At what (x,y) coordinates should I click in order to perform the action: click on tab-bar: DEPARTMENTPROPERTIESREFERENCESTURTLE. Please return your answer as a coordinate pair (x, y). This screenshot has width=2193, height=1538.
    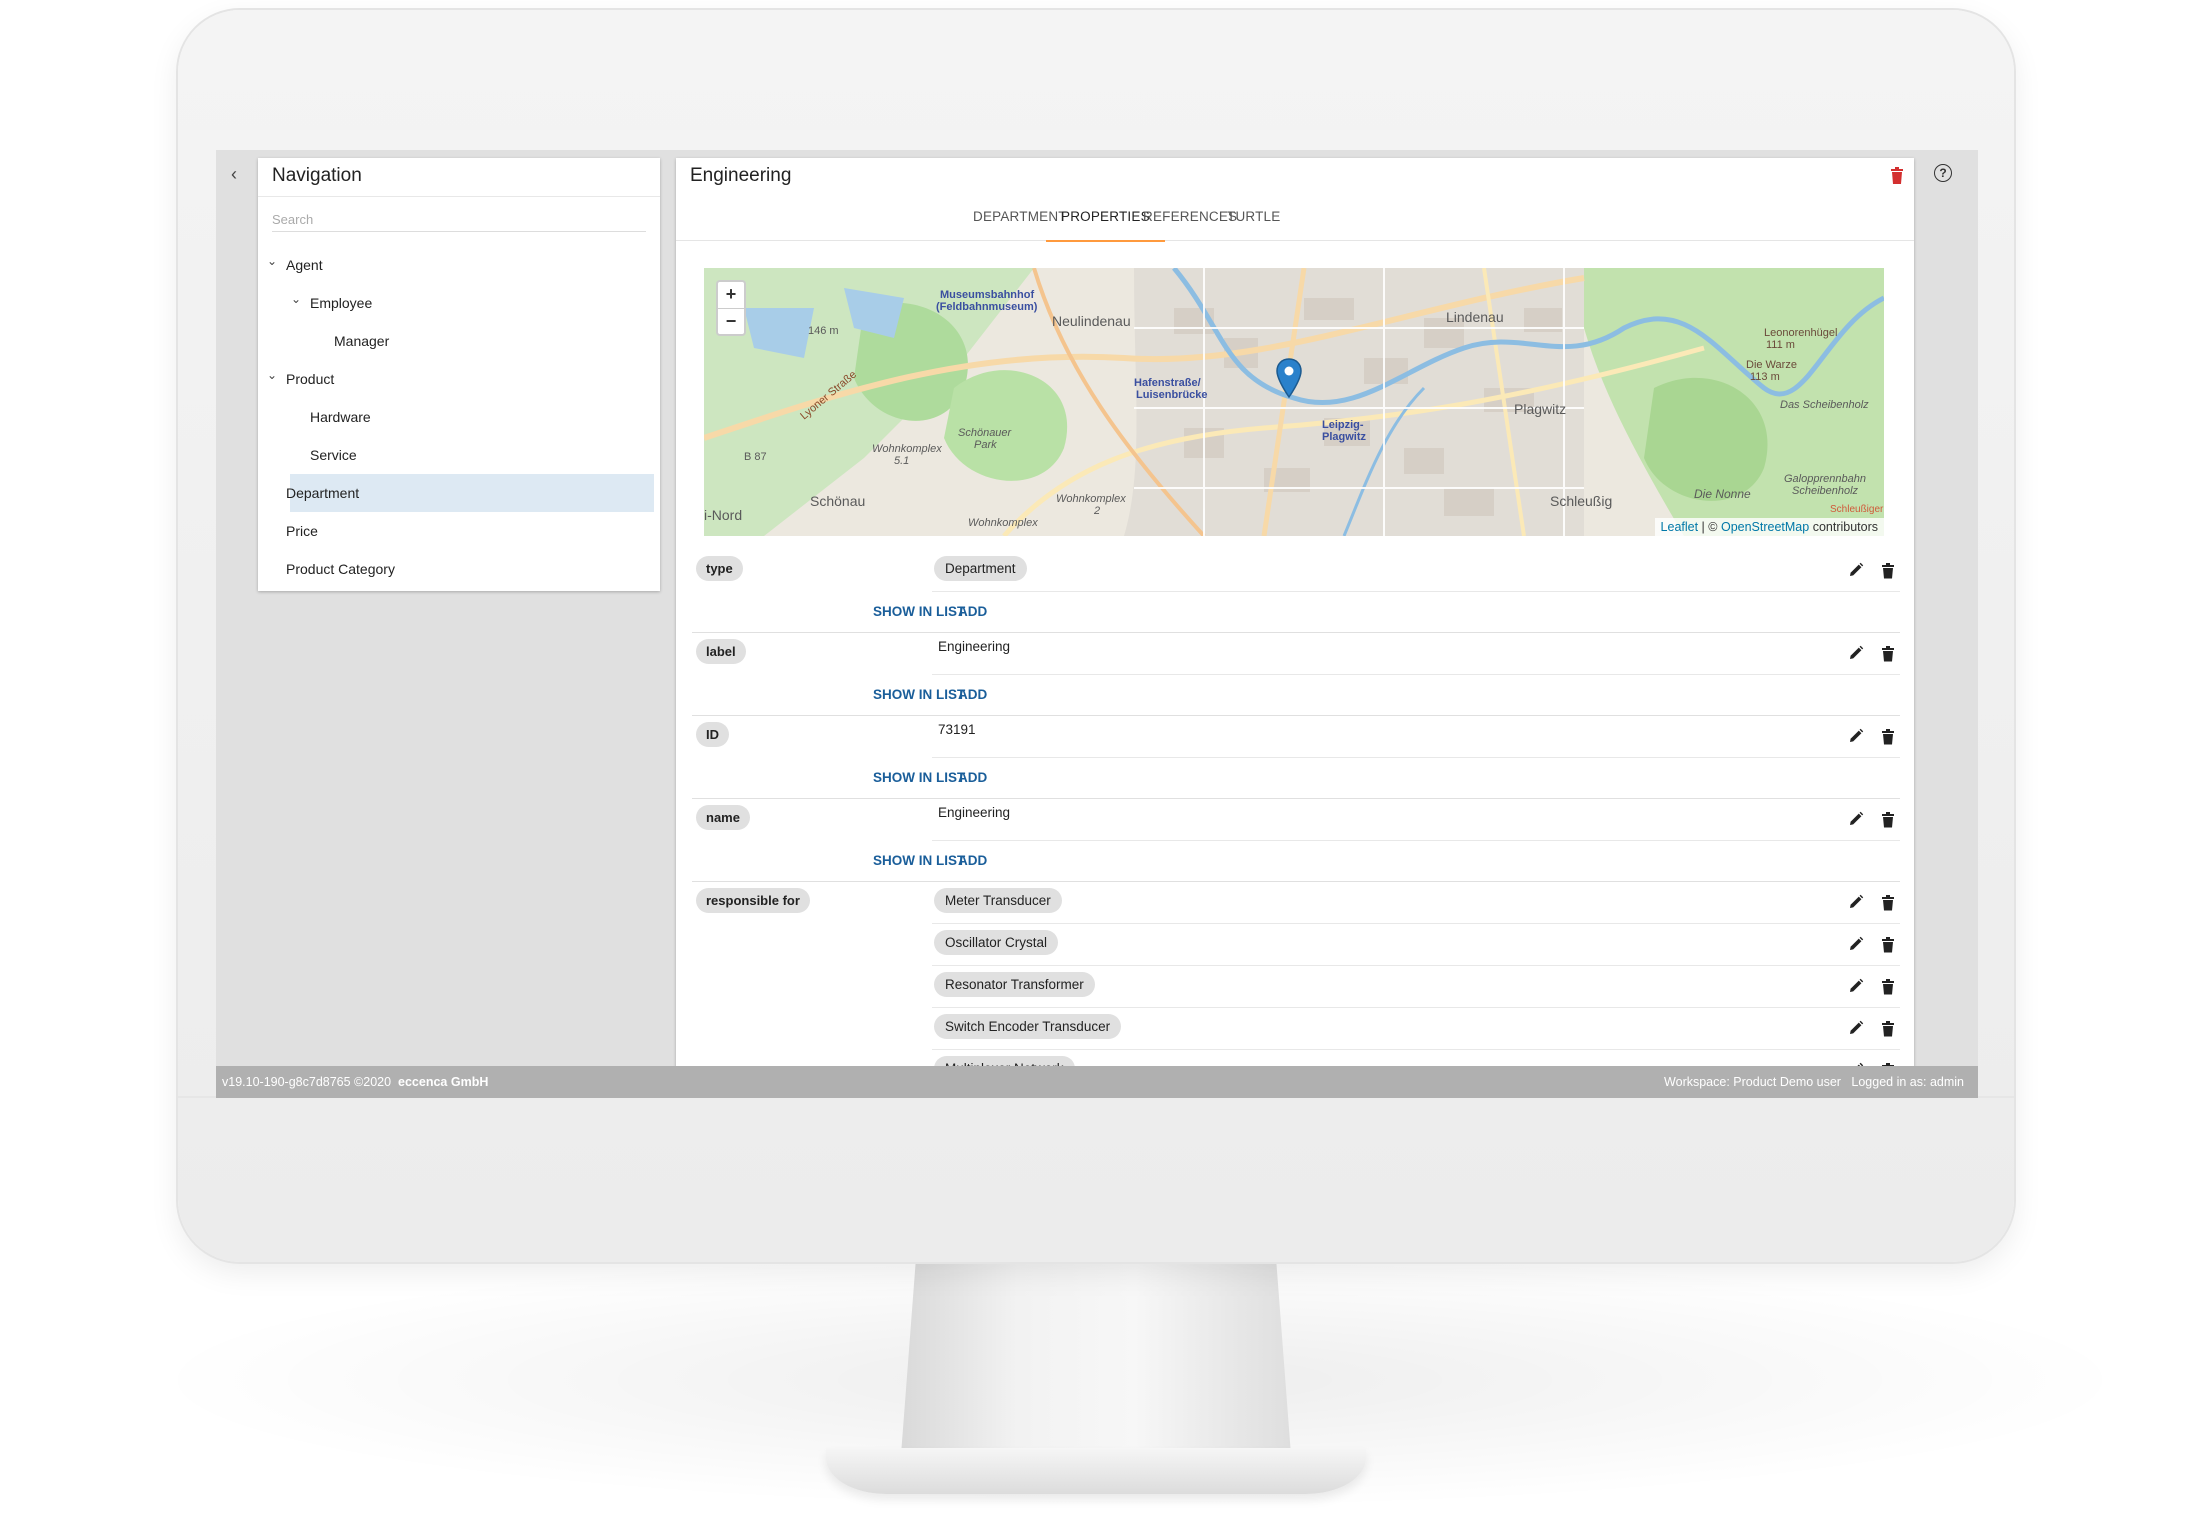
    Looking at the image, I should click on (1295, 217).